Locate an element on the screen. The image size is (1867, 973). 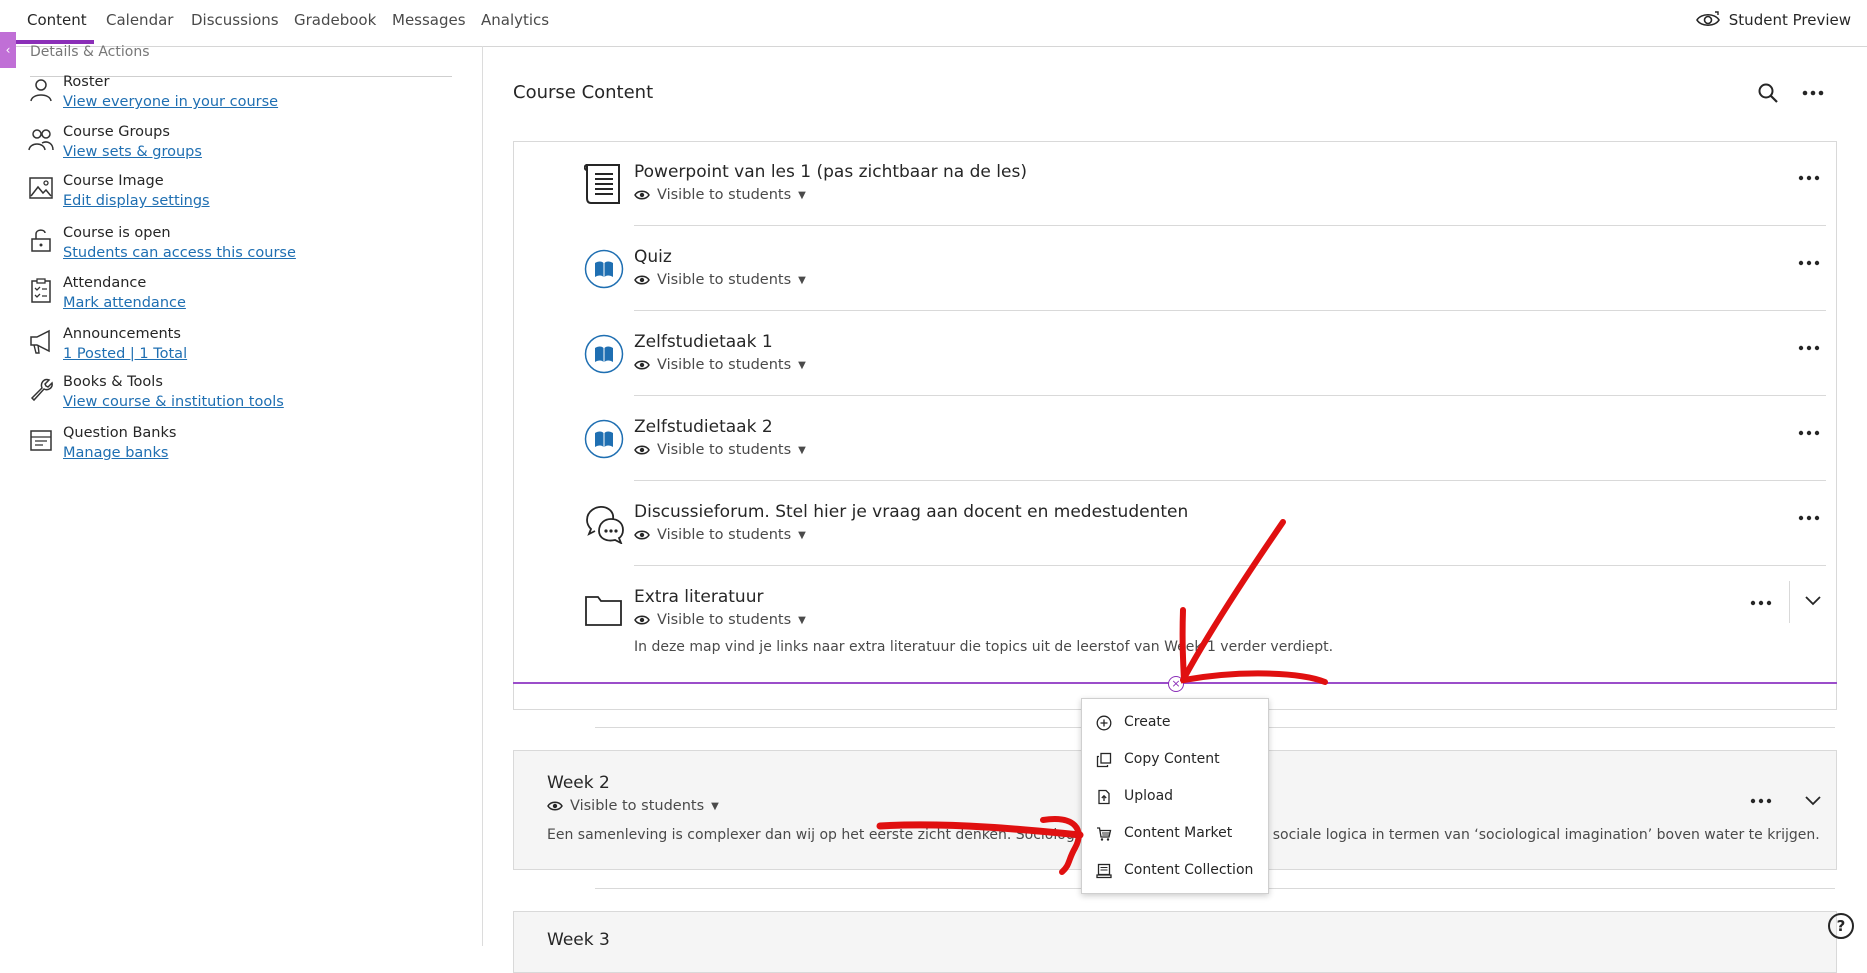
sidebar-item-announcements: Announcements 1 Posted | 1 Total is located at coordinates (238, 349).